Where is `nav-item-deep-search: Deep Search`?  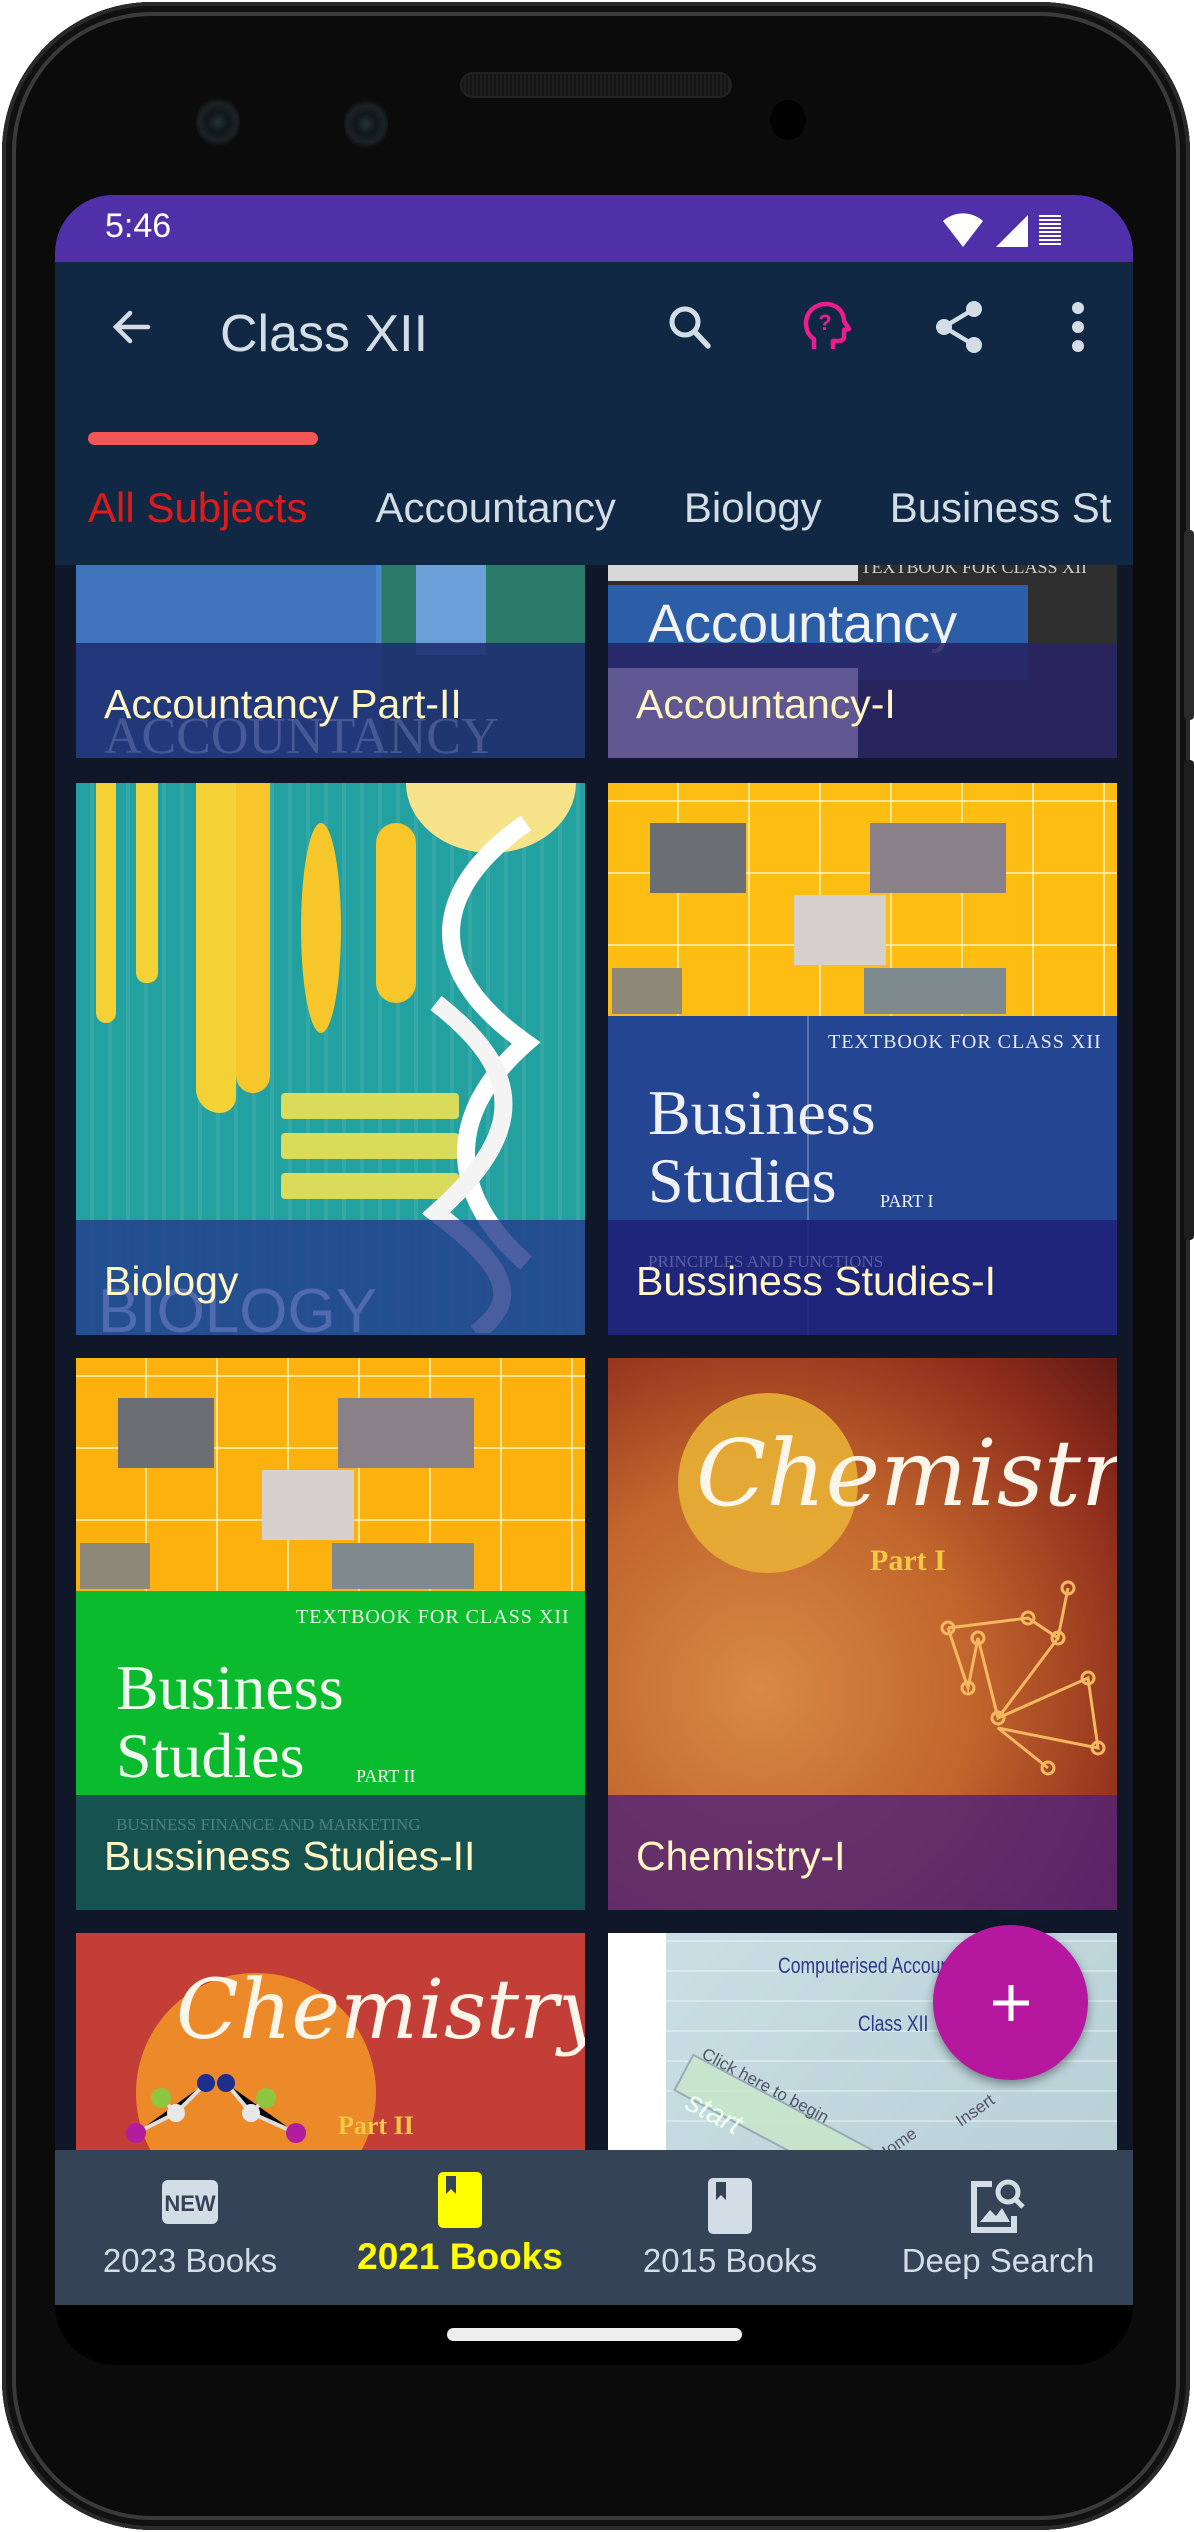 nav-item-deep-search: Deep Search is located at coordinates (998, 2227).